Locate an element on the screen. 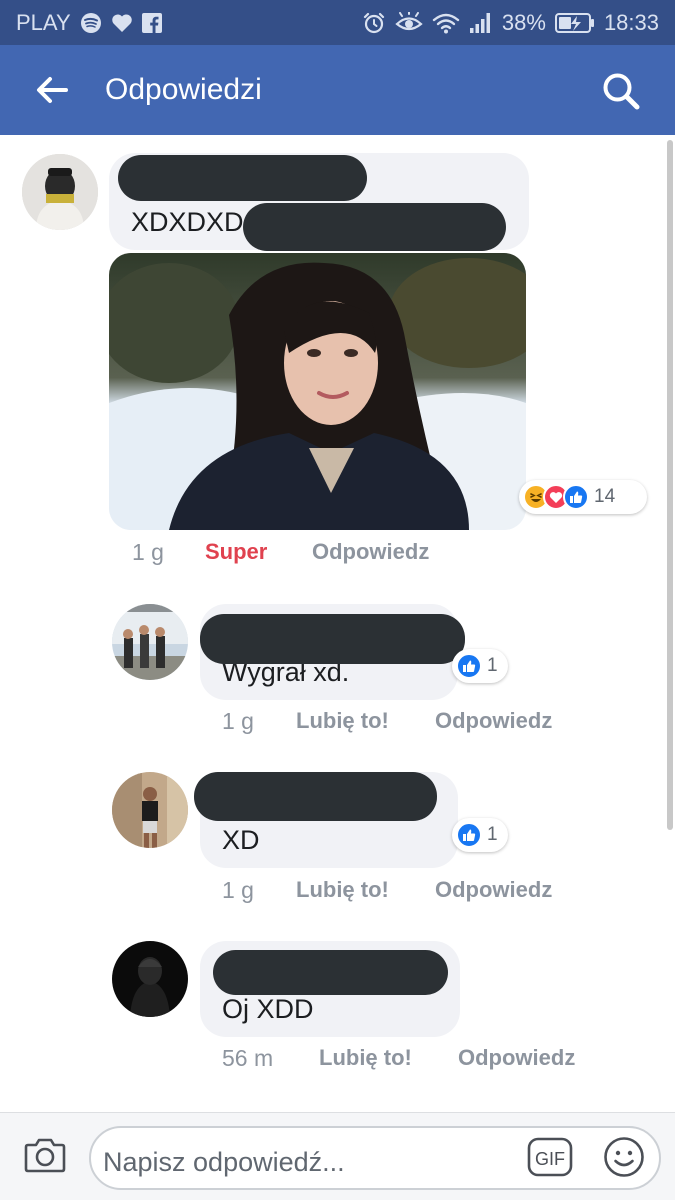  reaction-super-button: Super is located at coordinates (236, 552).